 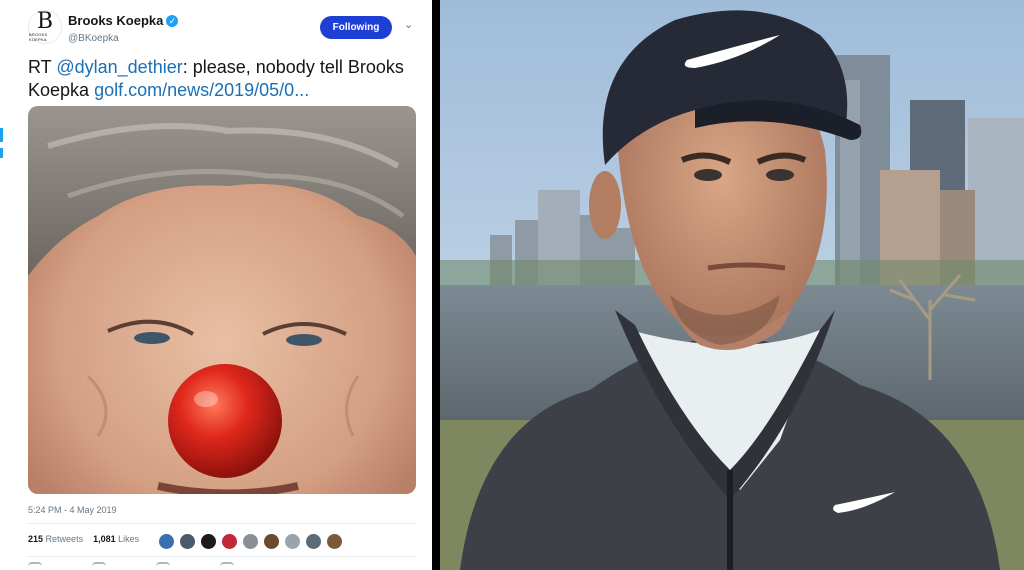 I want to click on chevron-down-icon: ⌄, so click(x=408, y=24).